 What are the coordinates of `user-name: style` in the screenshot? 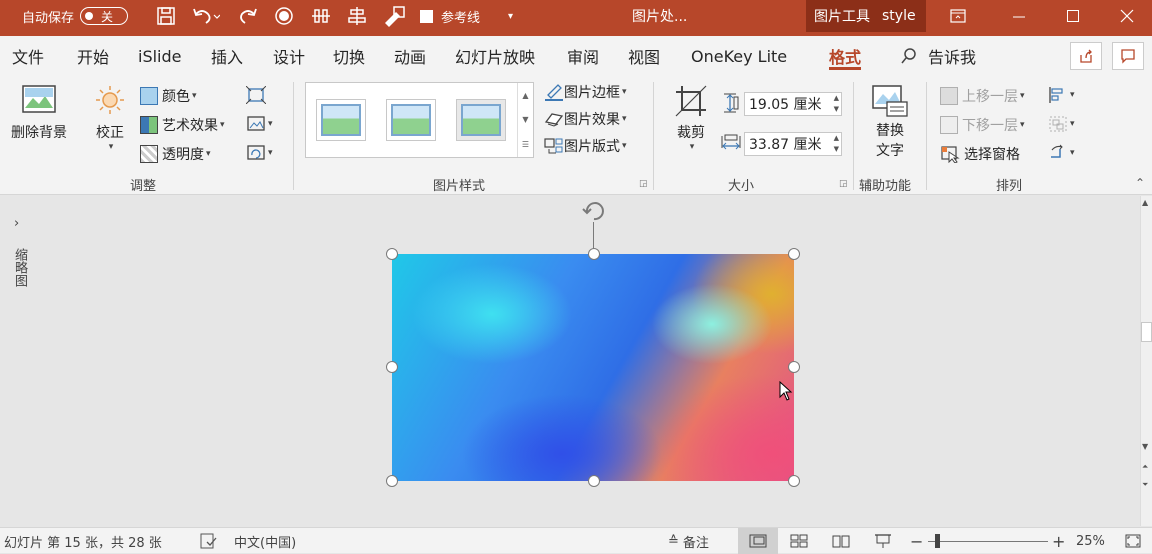 It's located at (899, 16).